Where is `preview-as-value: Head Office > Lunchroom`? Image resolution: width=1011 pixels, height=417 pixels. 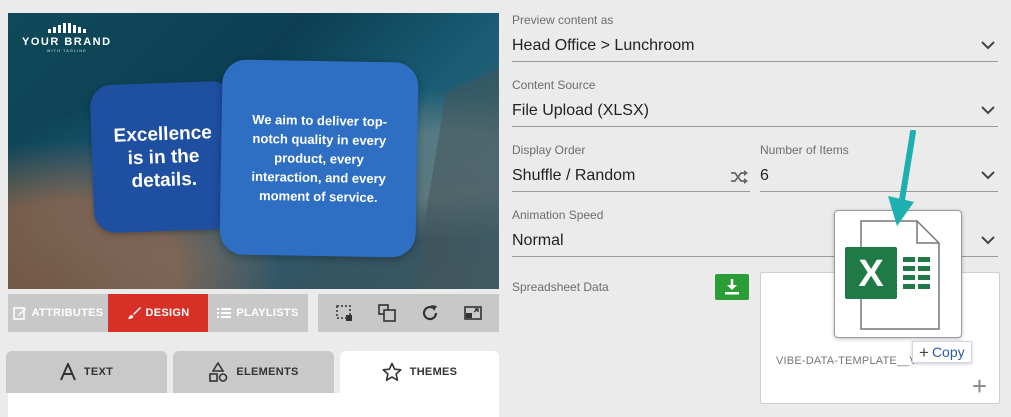
preview-as-value: Head Office > Lunchroom is located at coordinates (603, 45).